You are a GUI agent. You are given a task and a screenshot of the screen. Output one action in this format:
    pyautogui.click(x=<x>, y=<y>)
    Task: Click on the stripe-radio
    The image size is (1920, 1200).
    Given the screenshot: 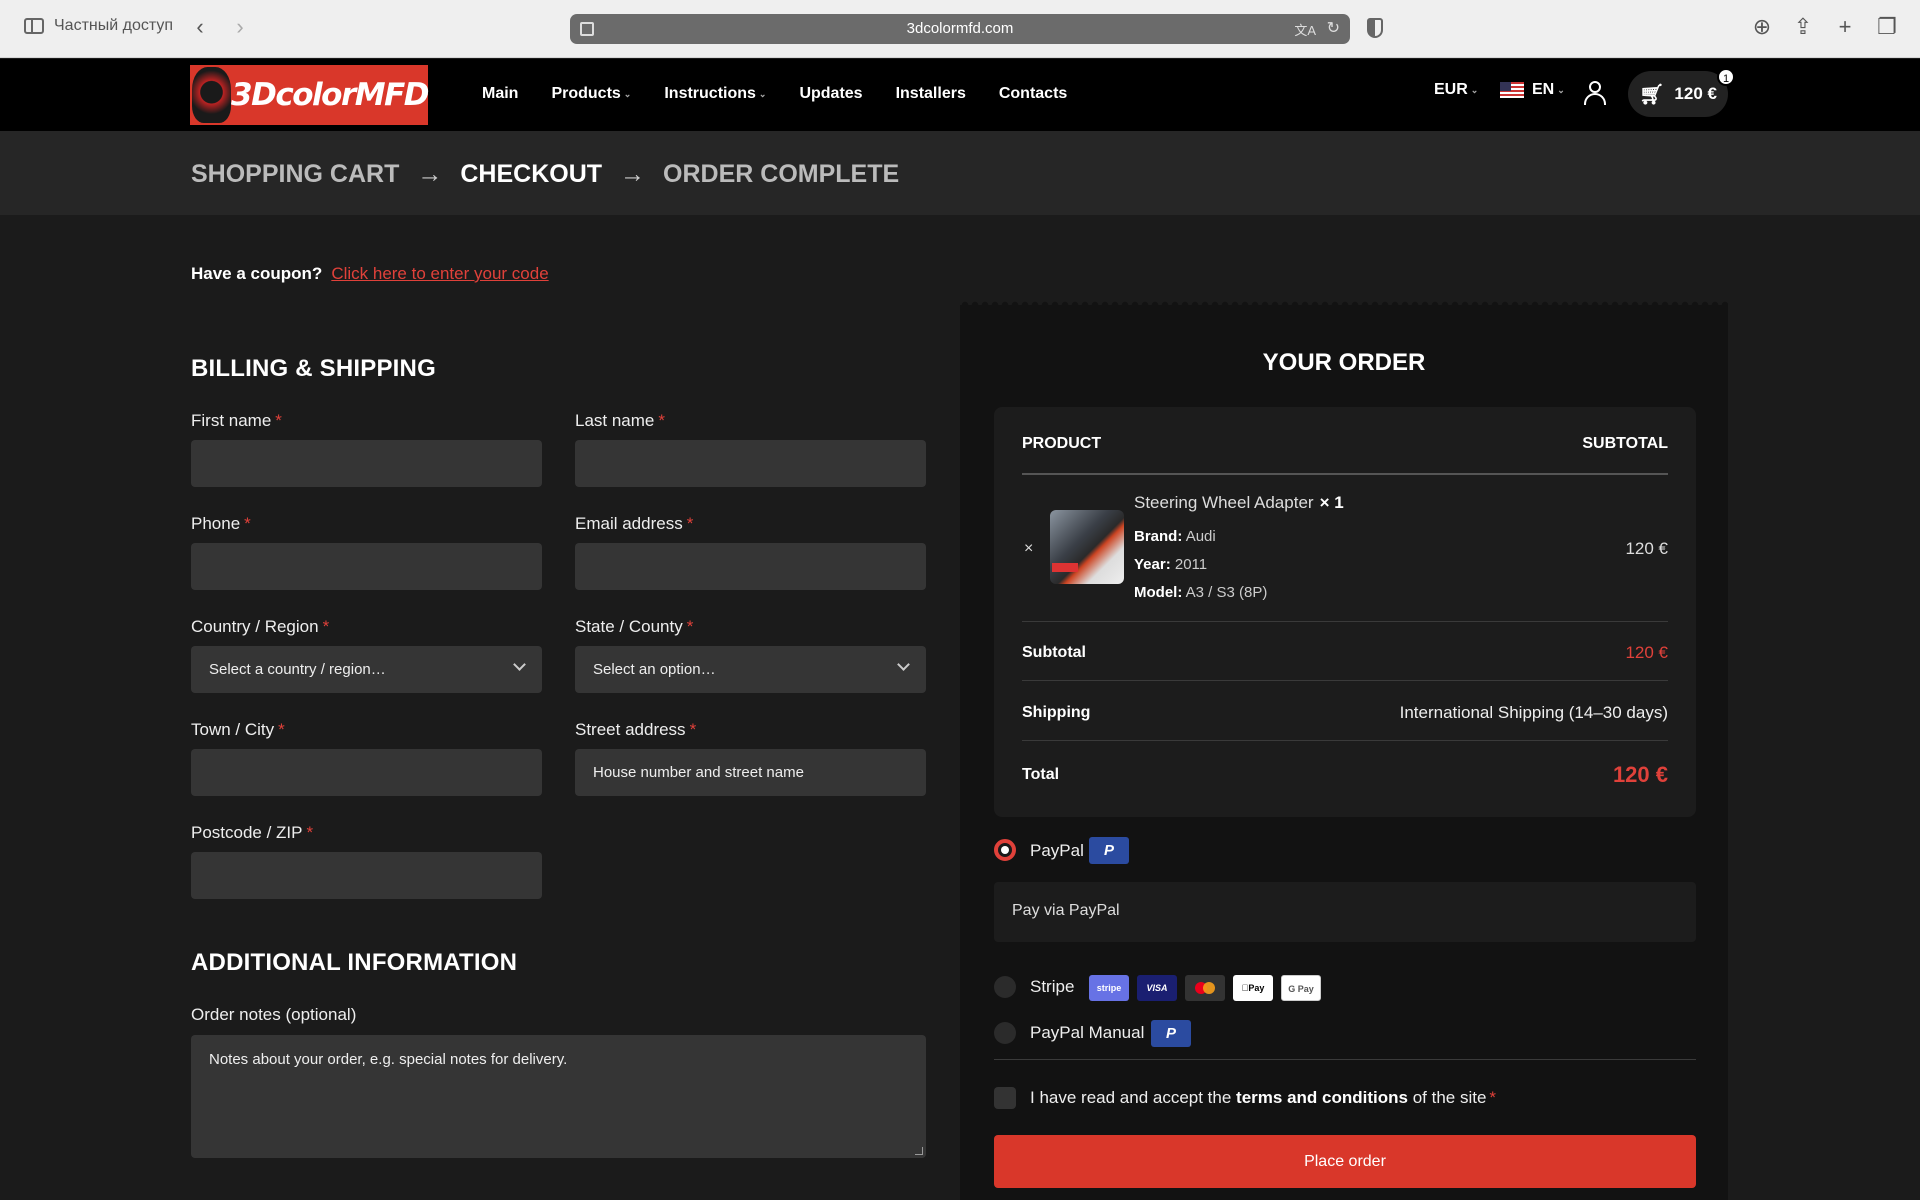 What is the action you would take?
    pyautogui.click(x=1005, y=987)
    